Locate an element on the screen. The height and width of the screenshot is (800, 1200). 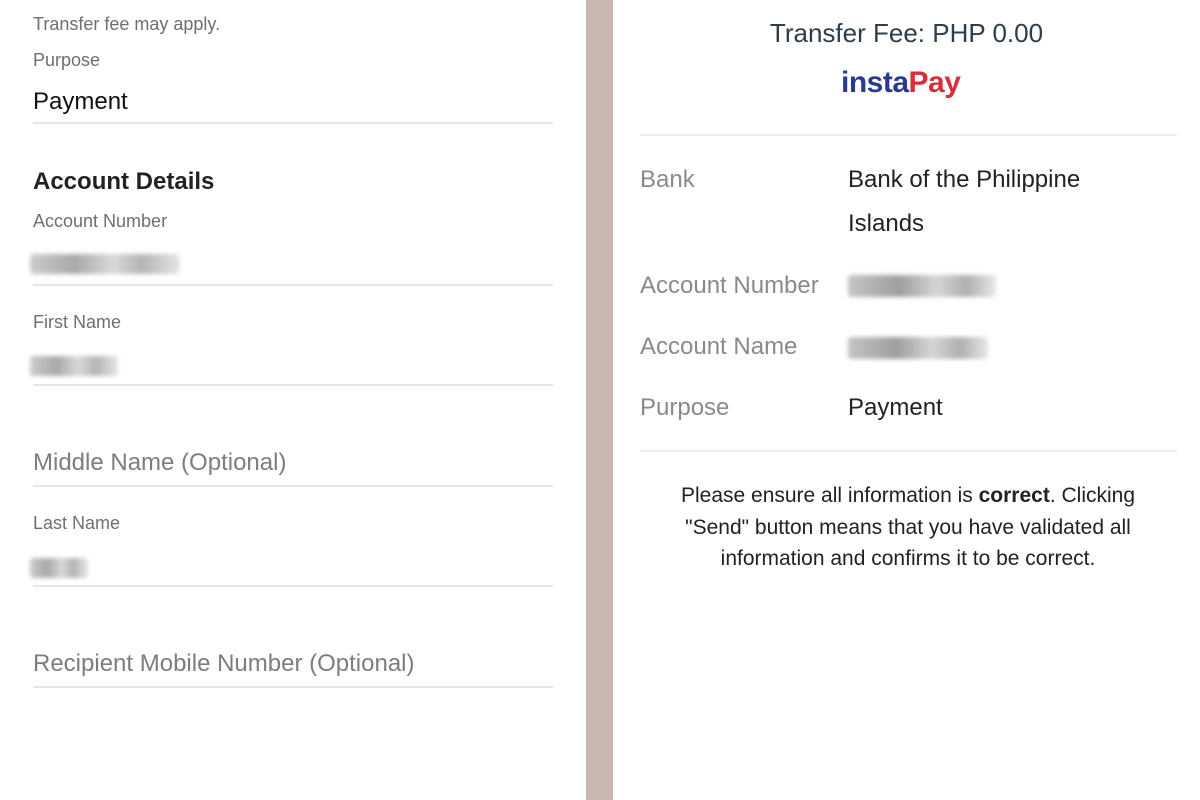
account-details-heading: Account Details is located at coordinates (124, 181).